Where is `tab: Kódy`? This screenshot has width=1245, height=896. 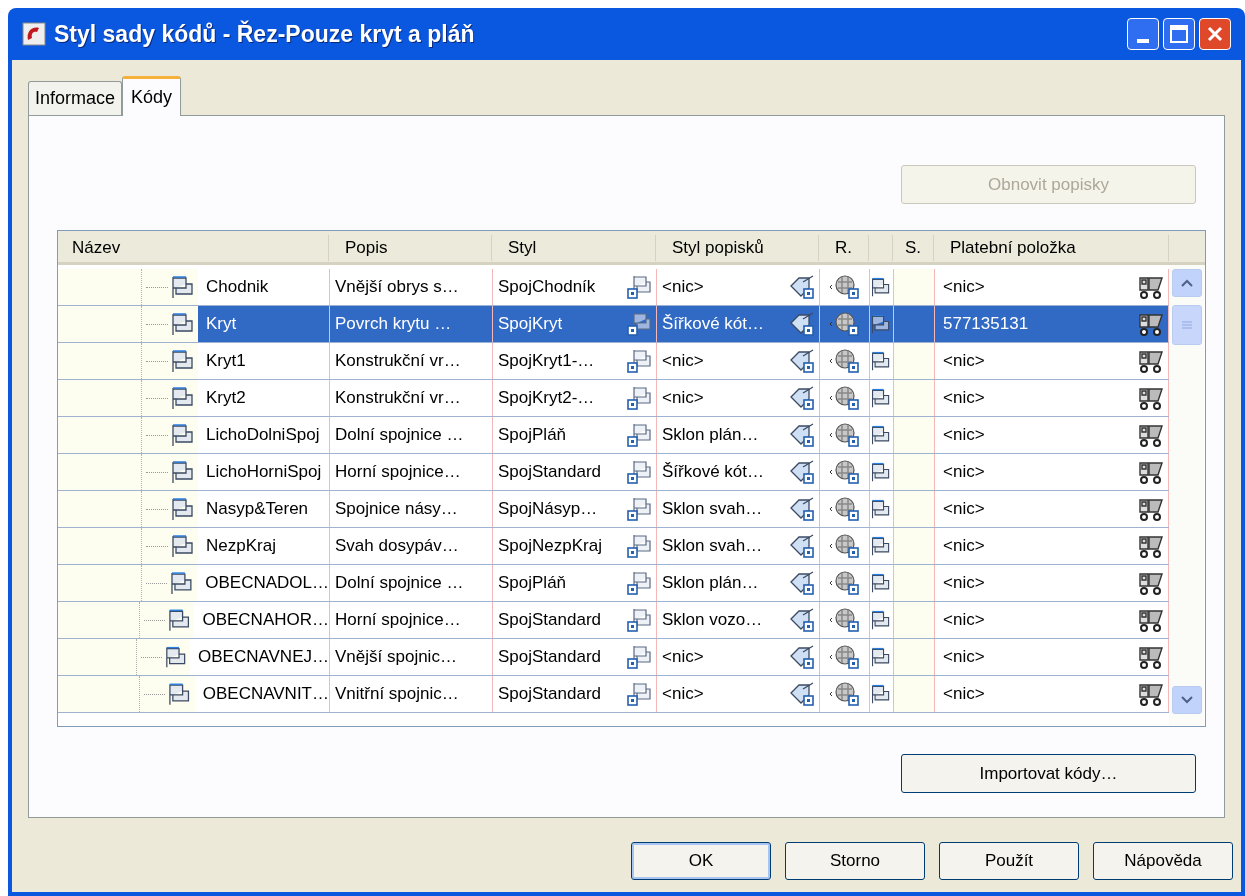 tab: Kódy is located at coordinates (152, 96).